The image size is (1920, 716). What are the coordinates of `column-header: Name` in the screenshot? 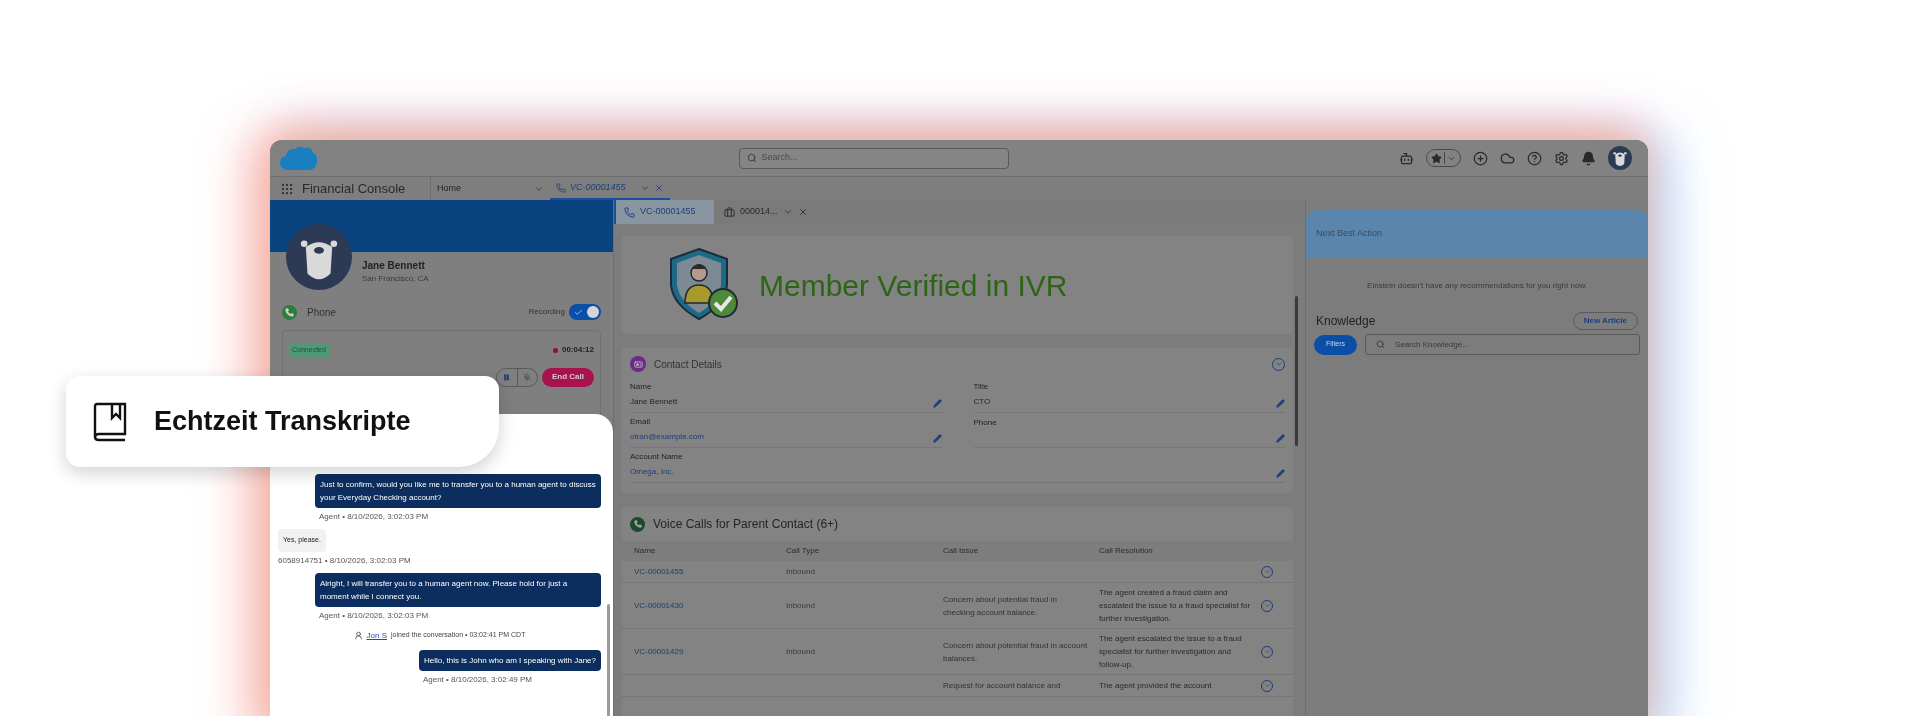 It's located at (645, 551).